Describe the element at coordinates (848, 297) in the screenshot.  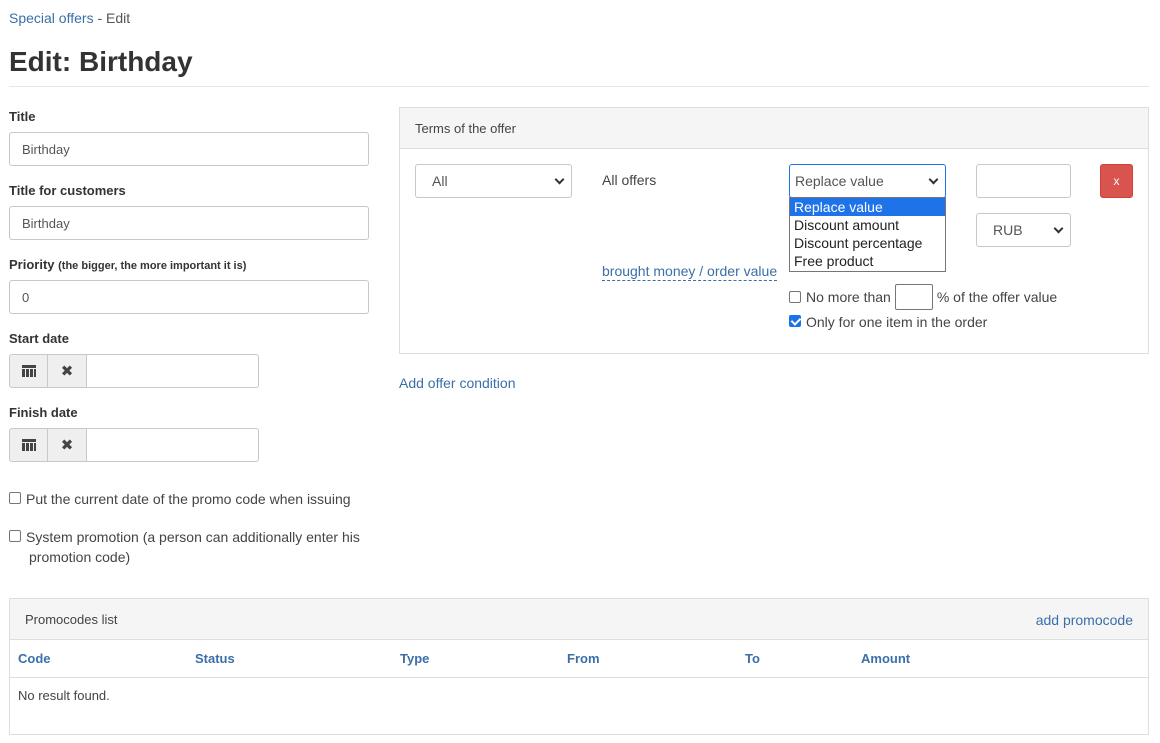
I see `no-more-than-label: No more than` at that location.